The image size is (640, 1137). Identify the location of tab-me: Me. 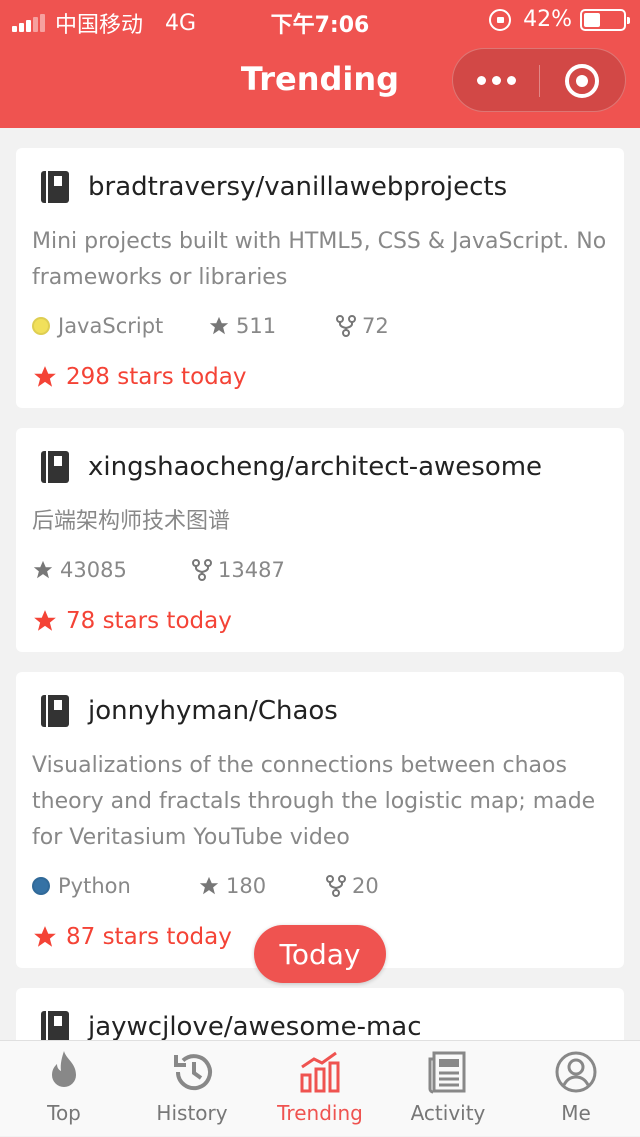
(576, 1089).